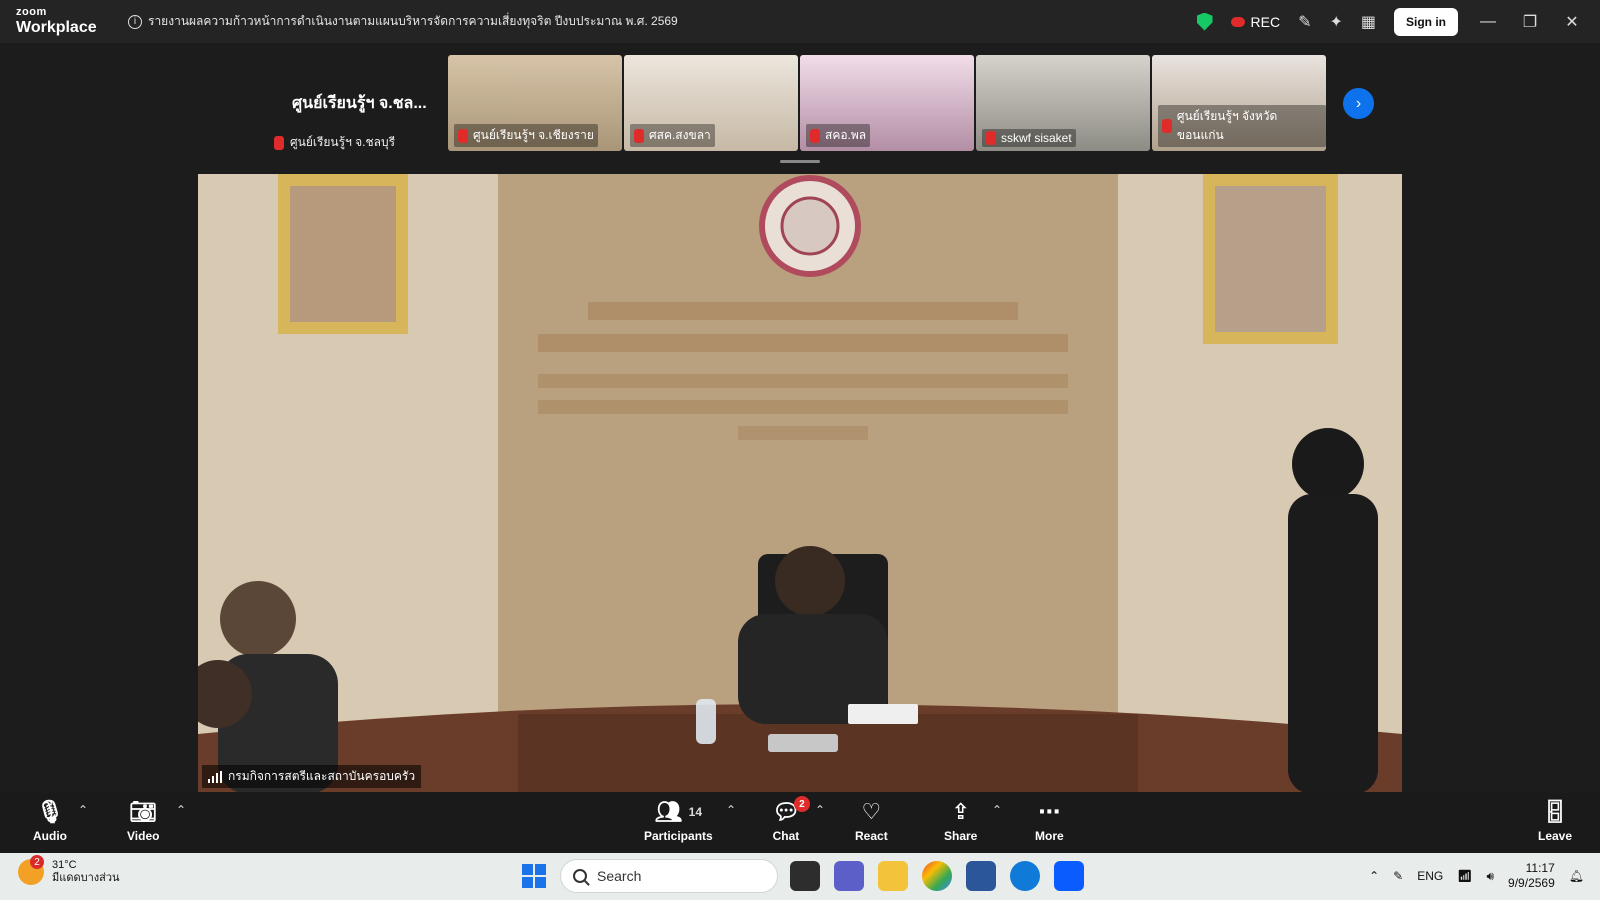 Image resolution: width=1600 pixels, height=900 pixels. What do you see at coordinates (678, 836) in the screenshot?
I see `participants-label: Participants` at bounding box center [678, 836].